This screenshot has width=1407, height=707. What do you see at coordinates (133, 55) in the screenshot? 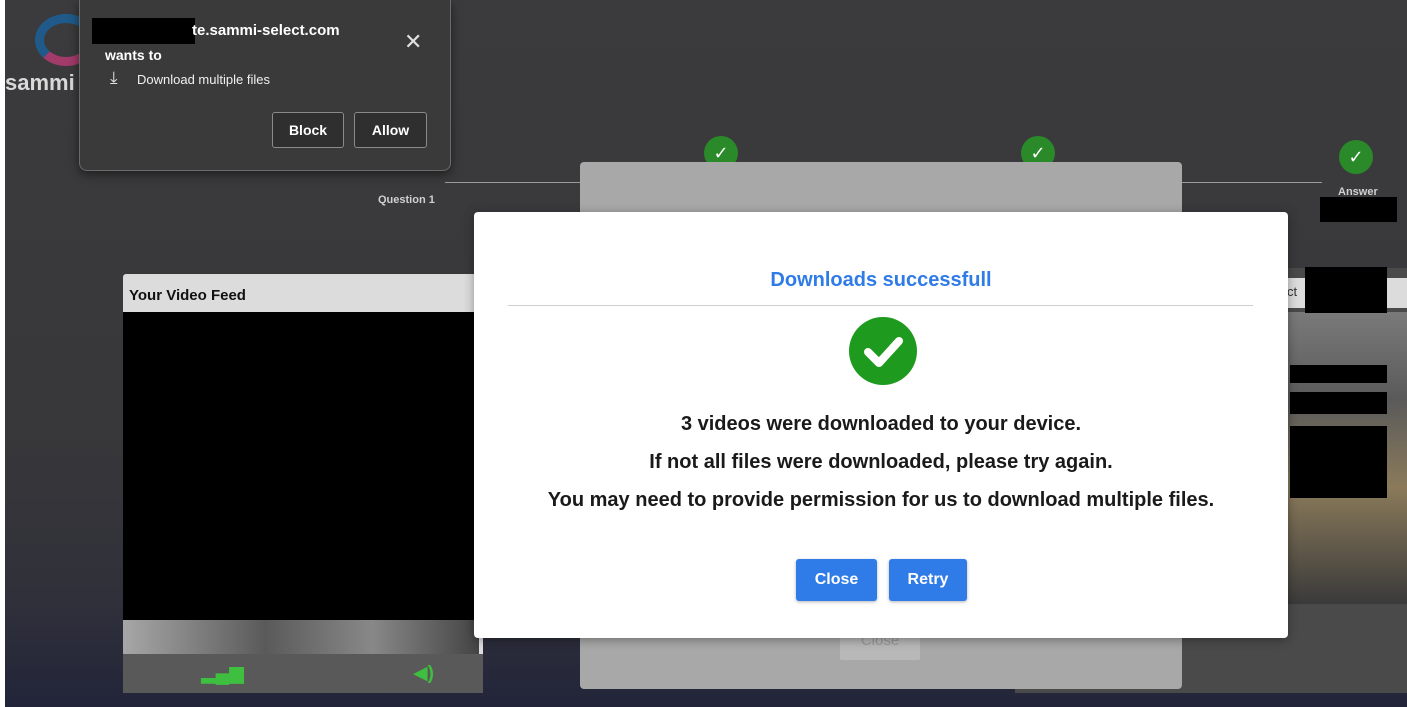
I see `permission-wants-text: wants to` at bounding box center [133, 55].